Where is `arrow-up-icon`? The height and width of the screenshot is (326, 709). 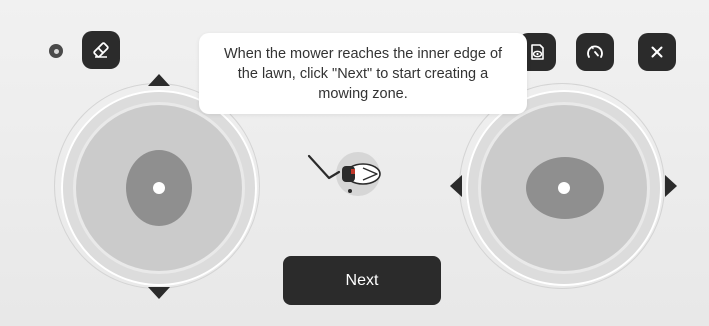 arrow-up-icon is located at coordinates (159, 80).